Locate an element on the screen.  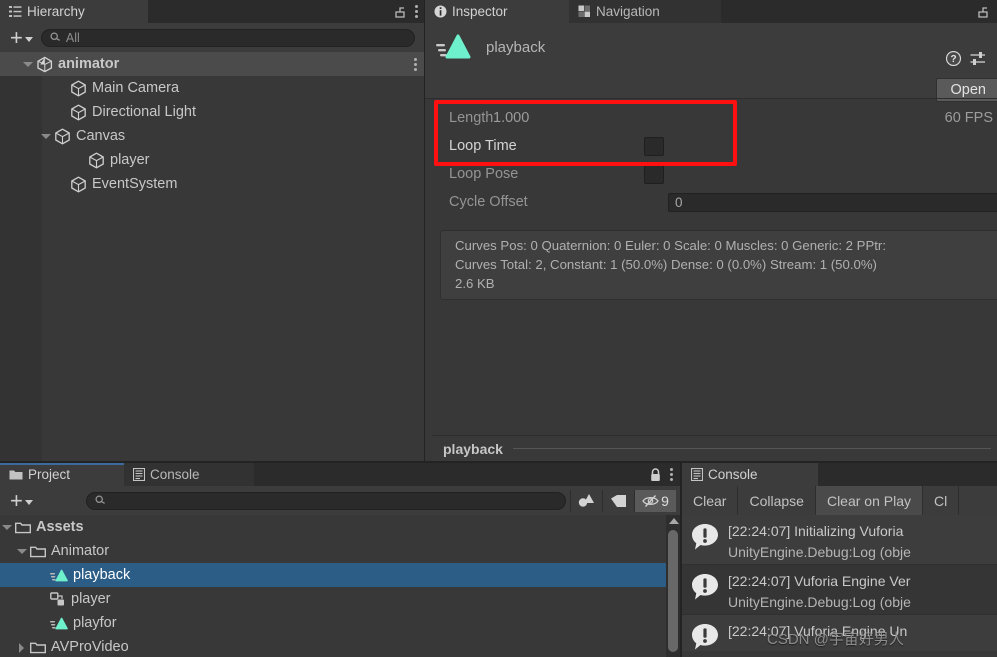
tree-row: playfor is located at coordinates (340, 623).